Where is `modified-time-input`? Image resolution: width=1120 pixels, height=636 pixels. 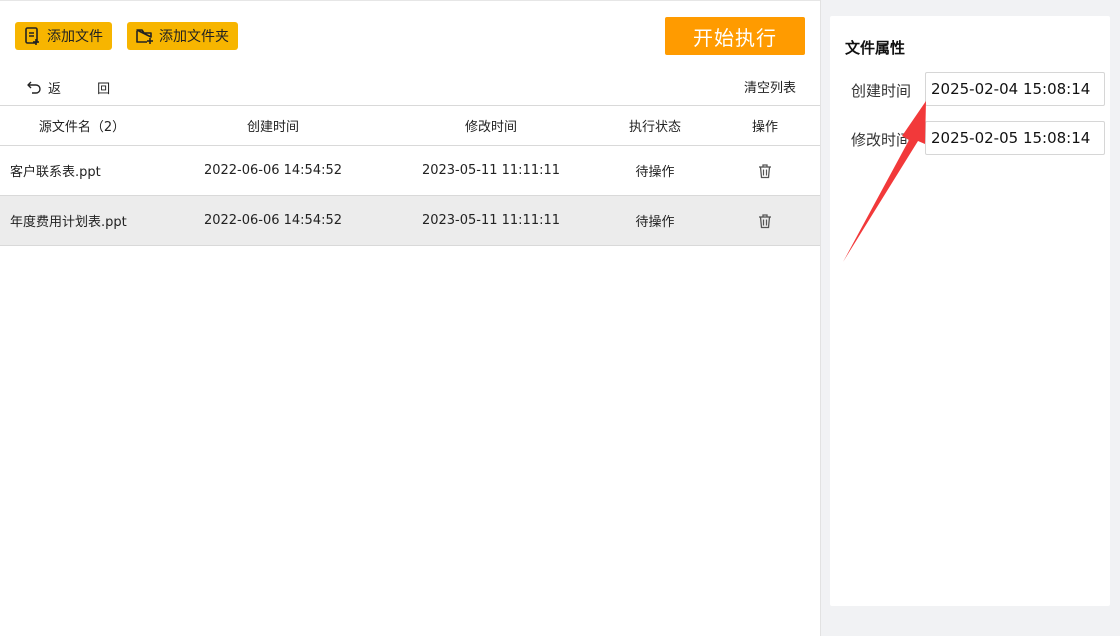
modified-time-input is located at coordinates (1015, 138).